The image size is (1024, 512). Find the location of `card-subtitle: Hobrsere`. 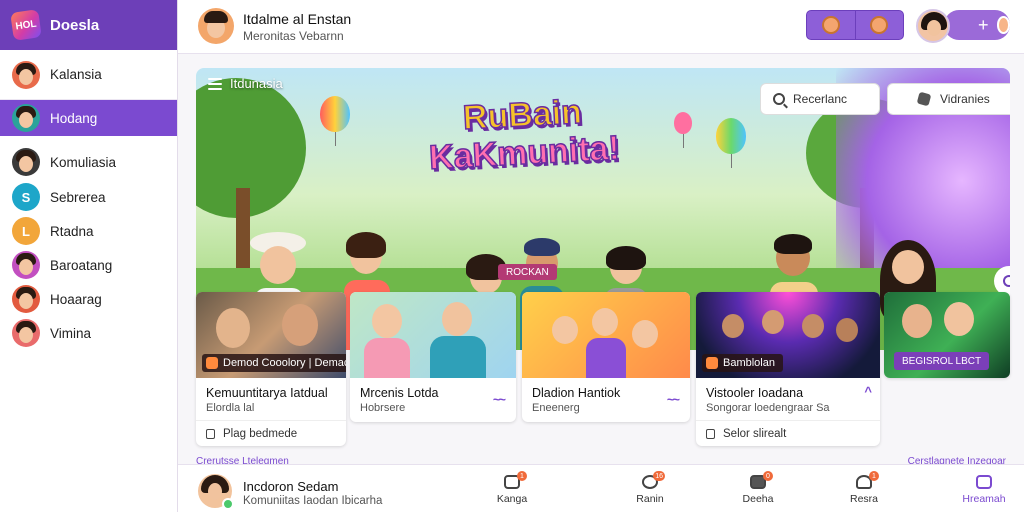

card-subtitle: Hobrsere is located at coordinates (383, 408).